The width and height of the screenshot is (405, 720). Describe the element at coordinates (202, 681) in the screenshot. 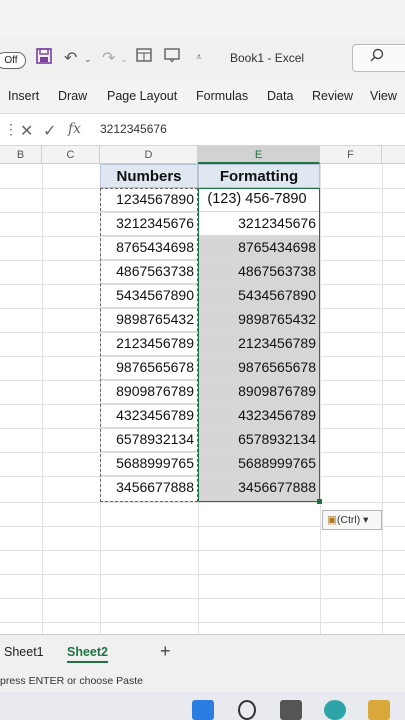

I see `status-bar: press ENTER or choose Paste` at that location.